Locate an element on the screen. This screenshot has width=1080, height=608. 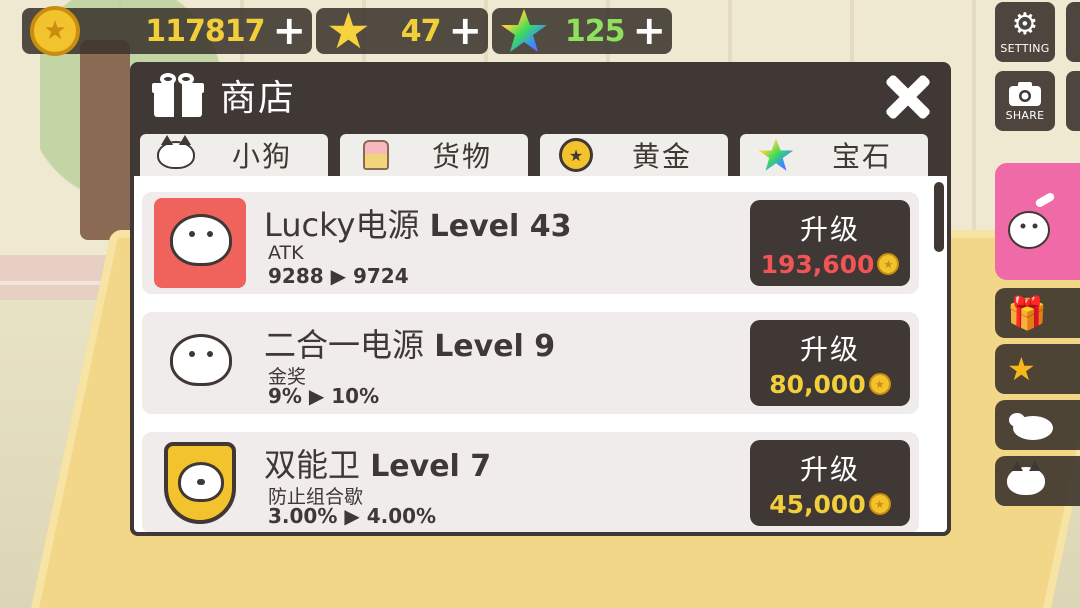
tab-label: 货物 is located at coordinates (462, 156).